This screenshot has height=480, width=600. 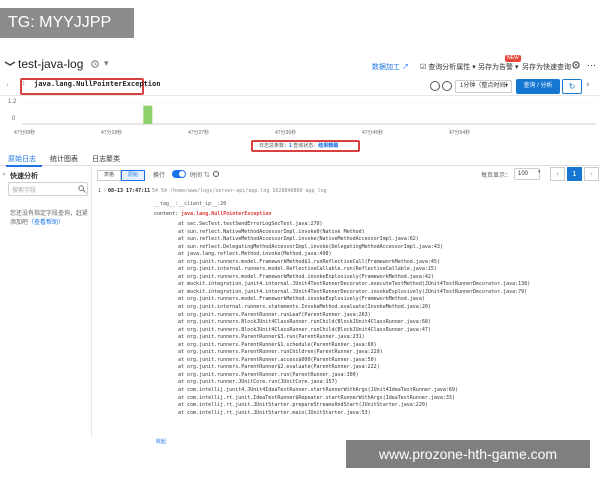 What do you see at coordinates (133, 175) in the screenshot?
I see `view-raw-button: 原始` at bounding box center [133, 175].